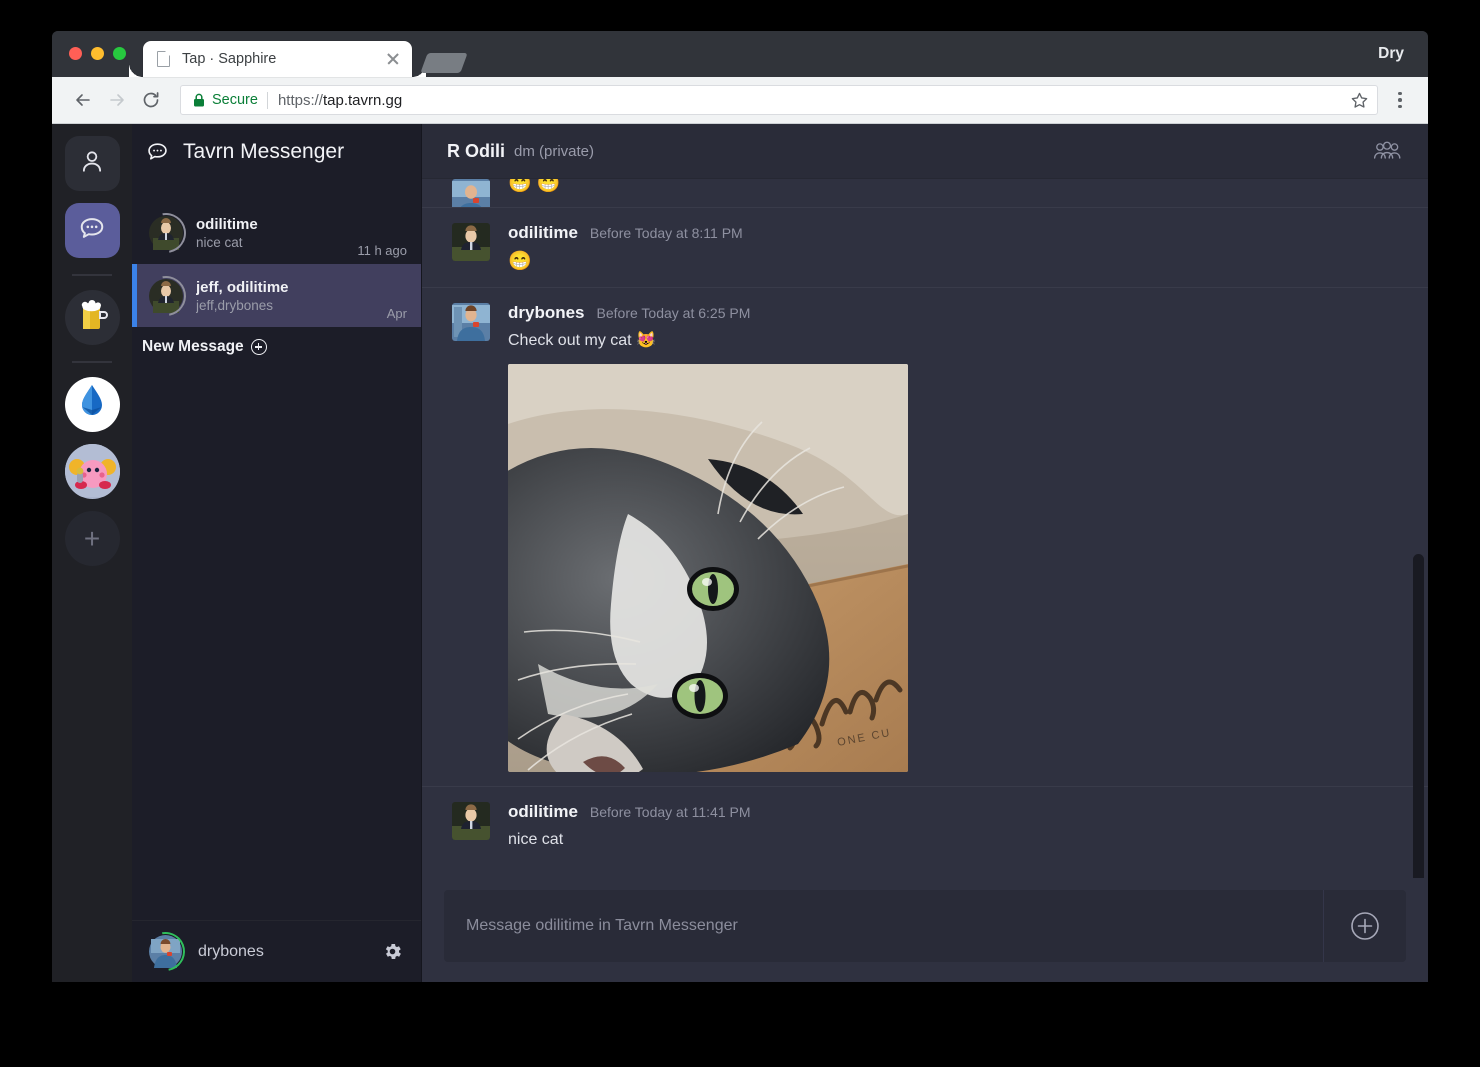  I want to click on lock-icon, so click(199, 100).